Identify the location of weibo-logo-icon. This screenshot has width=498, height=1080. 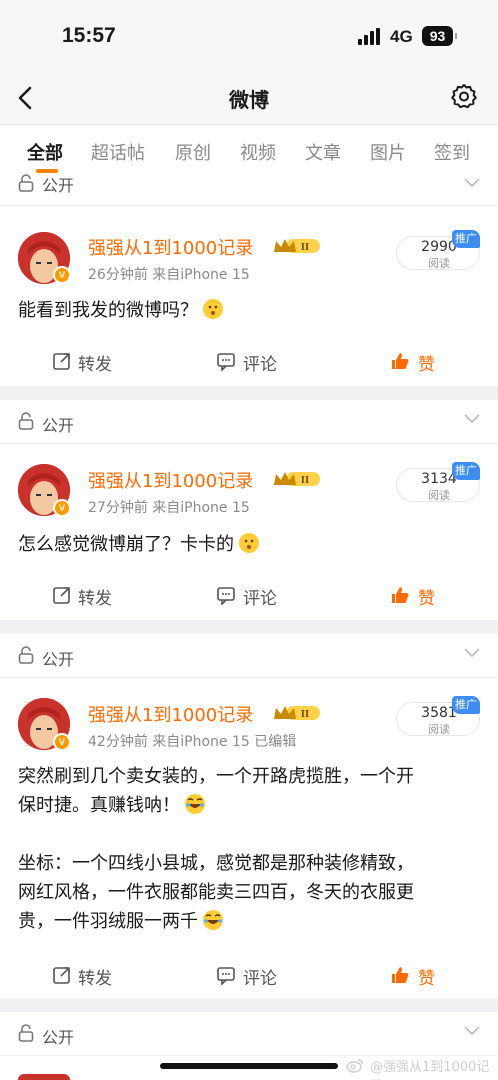
(354, 1066).